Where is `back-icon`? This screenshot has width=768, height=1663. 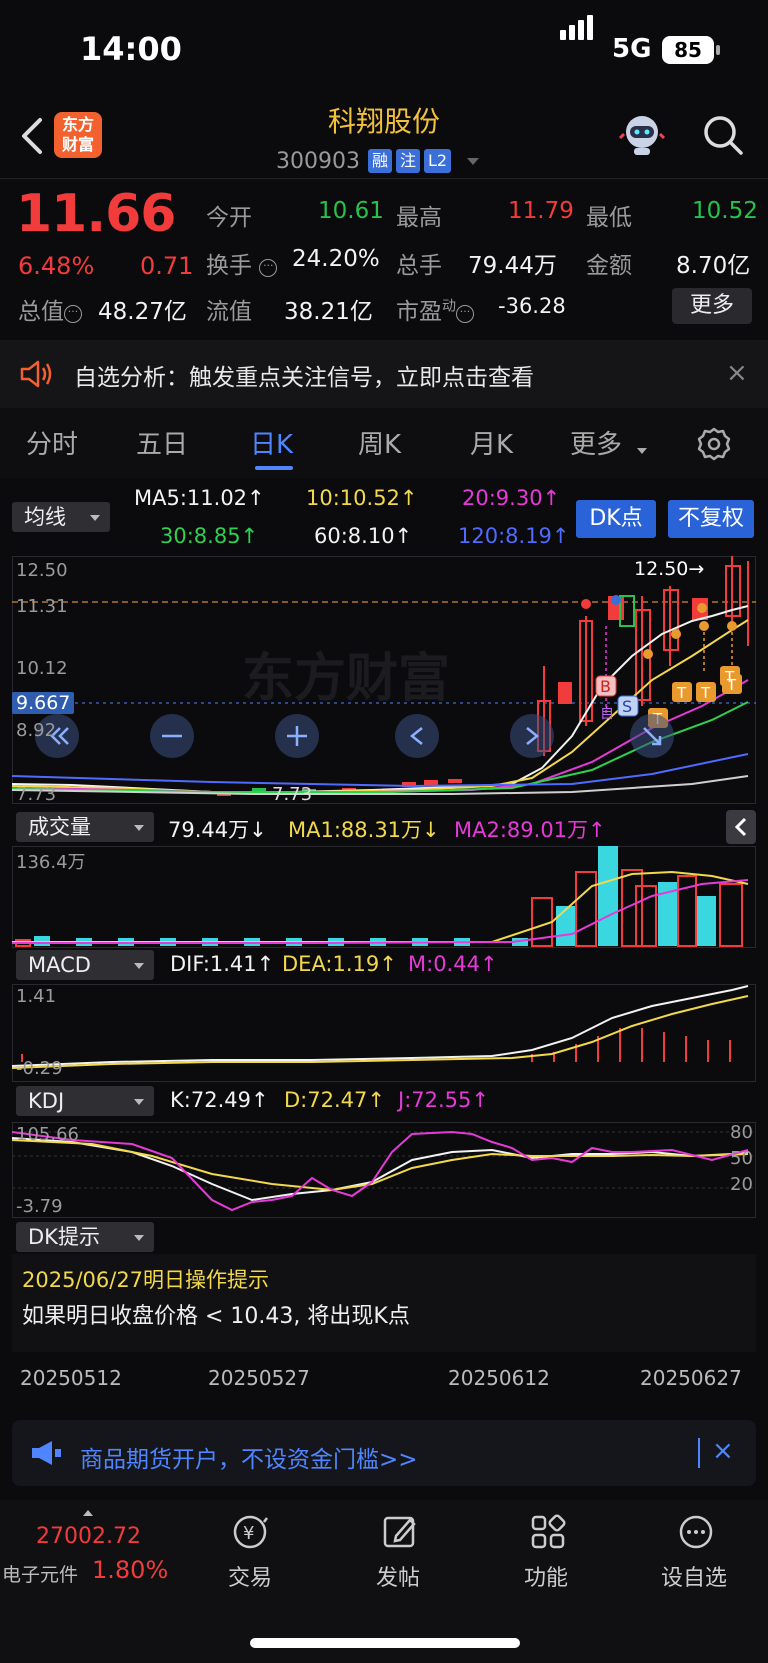
back-icon is located at coordinates (33, 136).